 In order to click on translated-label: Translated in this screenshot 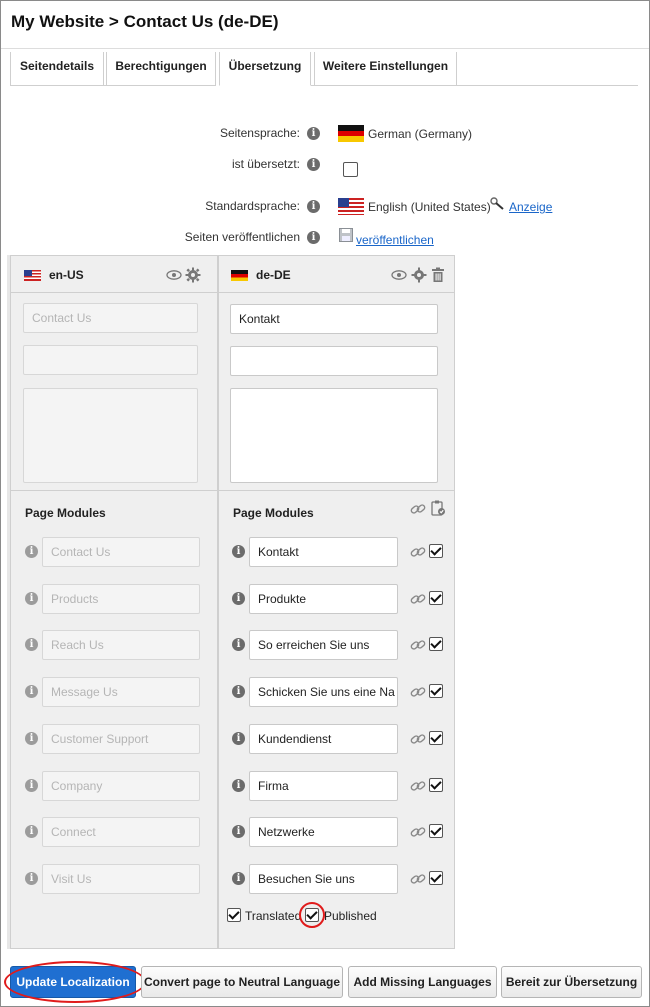, I will do `click(273, 916)`.